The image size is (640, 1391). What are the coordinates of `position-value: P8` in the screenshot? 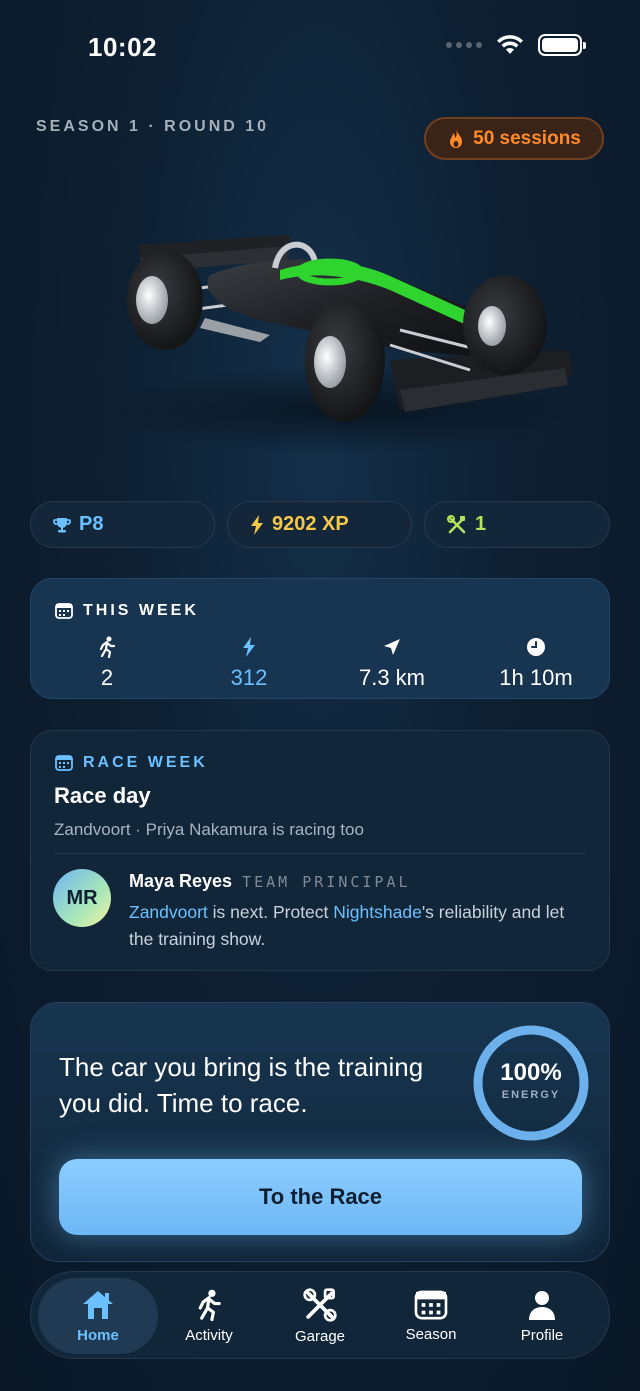 It's located at (91, 524).